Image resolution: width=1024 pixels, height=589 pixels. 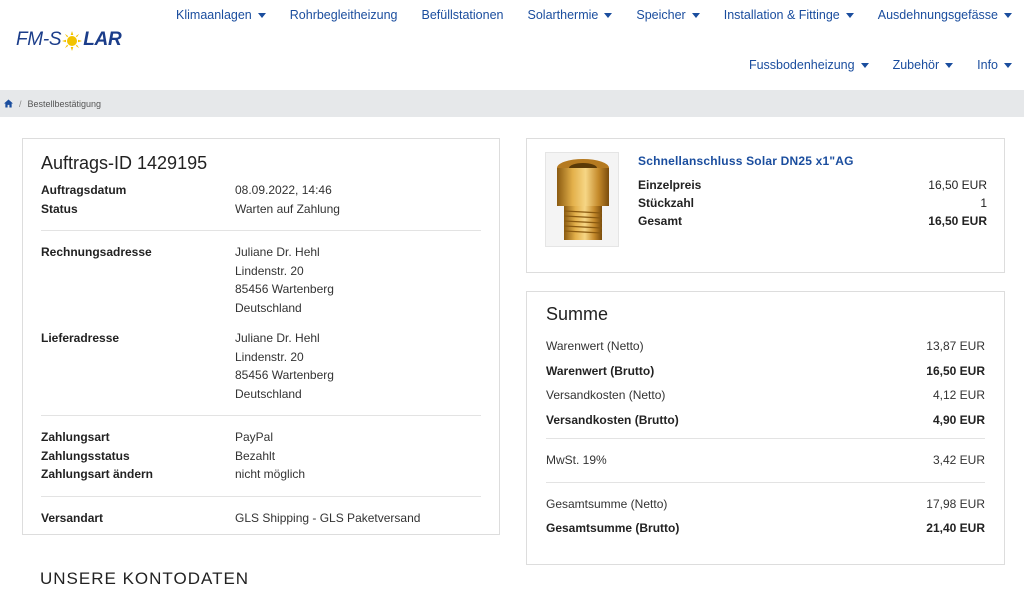 What do you see at coordinates (812, 203) in the screenshot?
I see `quantity-row: Stückzahl 1` at bounding box center [812, 203].